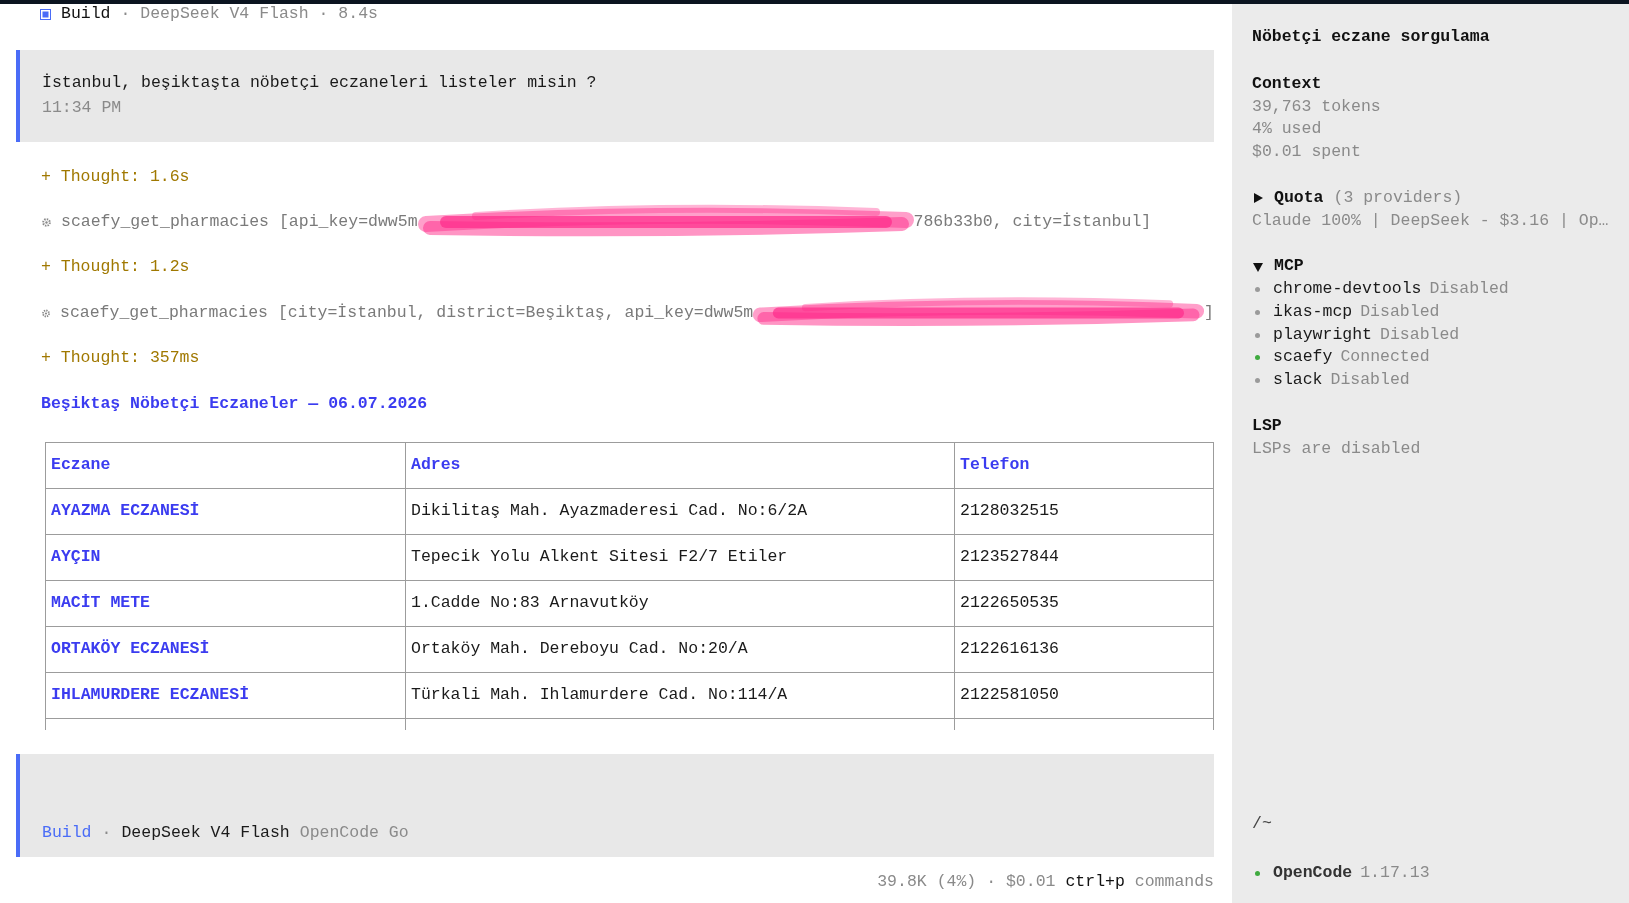  I want to click on table-cell: MACİT METE, so click(225, 603).